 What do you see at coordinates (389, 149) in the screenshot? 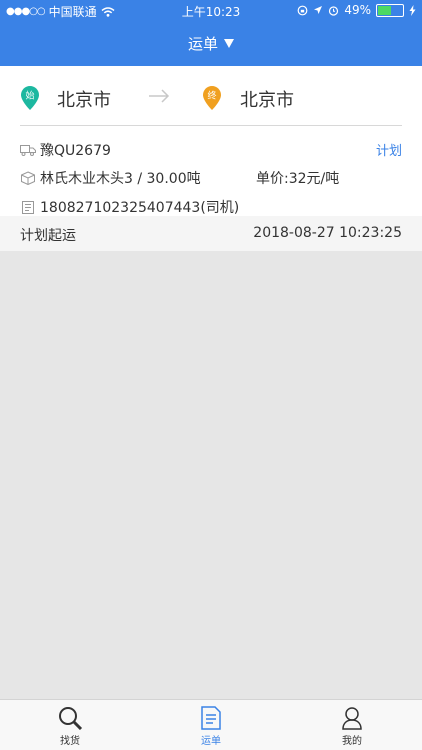
I see `plan-status-link: 计划` at bounding box center [389, 149].